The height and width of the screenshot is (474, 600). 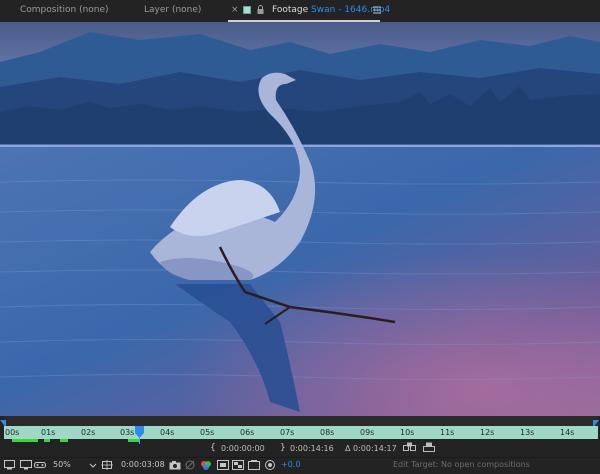 I want to click on in-point-icon: {, so click(x=213, y=448).